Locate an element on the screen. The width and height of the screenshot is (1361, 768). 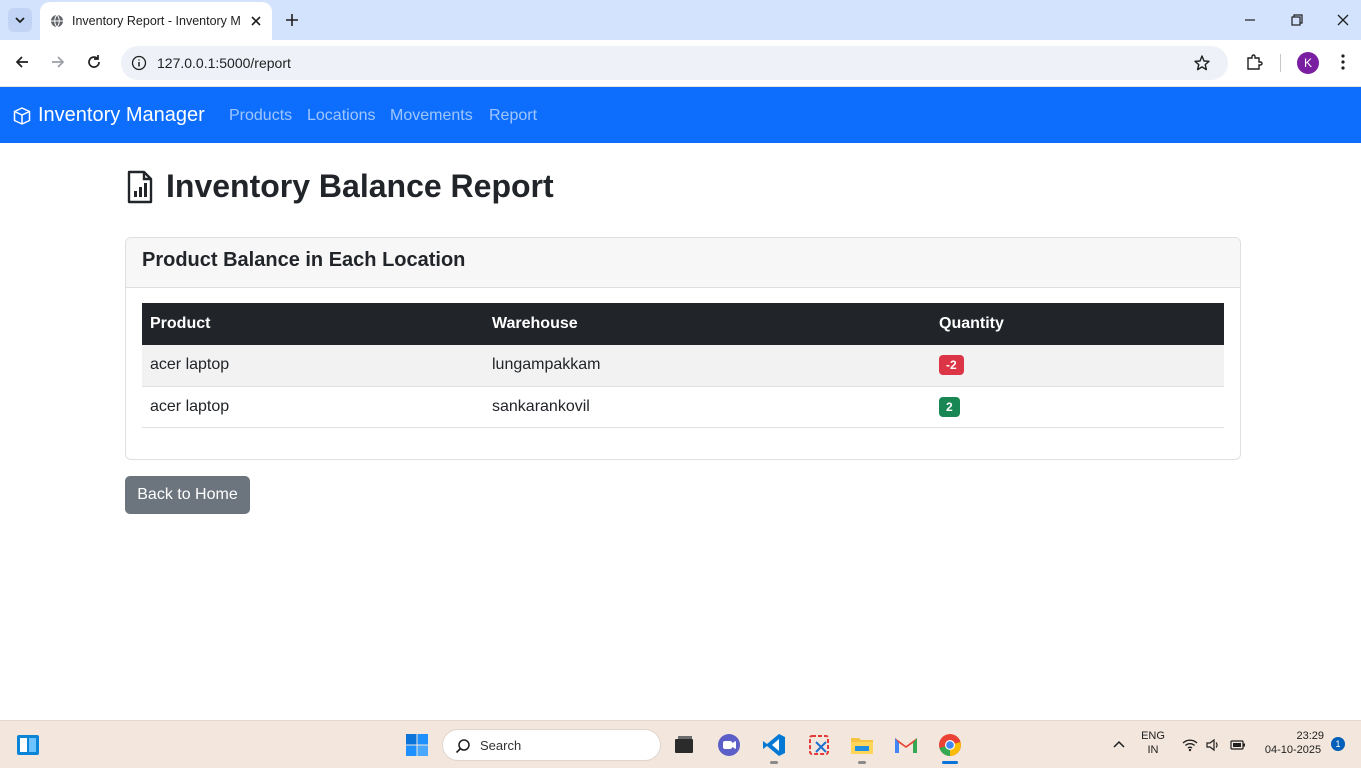
wifi-icon is located at coordinates (1190, 745).